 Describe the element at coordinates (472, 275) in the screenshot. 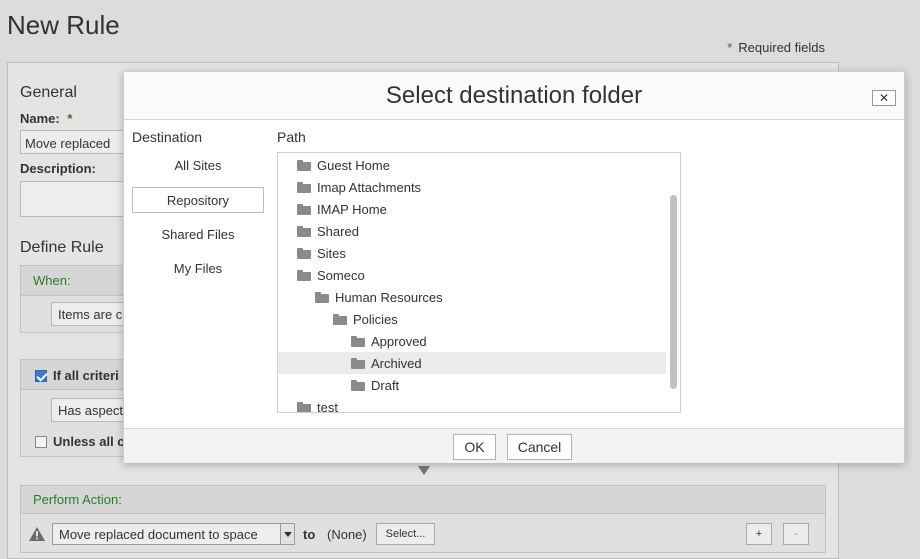

I see `folder-tree-item: Someco` at that location.